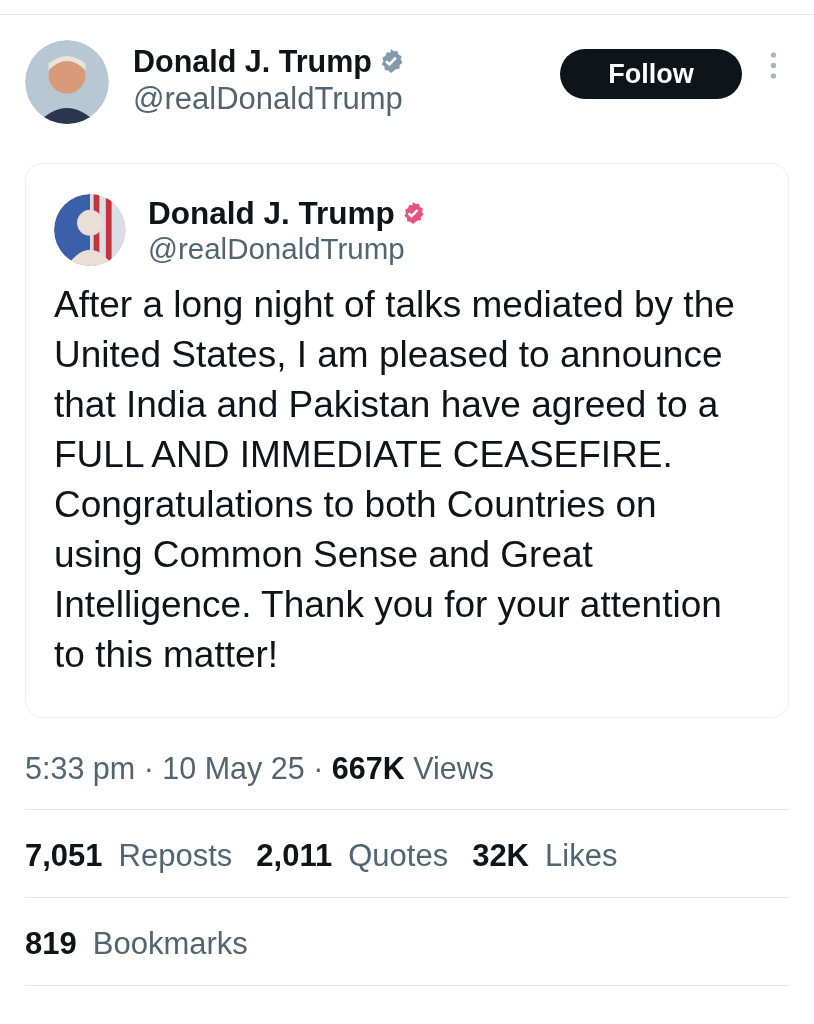  What do you see at coordinates (545, 856) in the screenshot?
I see `engagement-stat: 32K Likes` at bounding box center [545, 856].